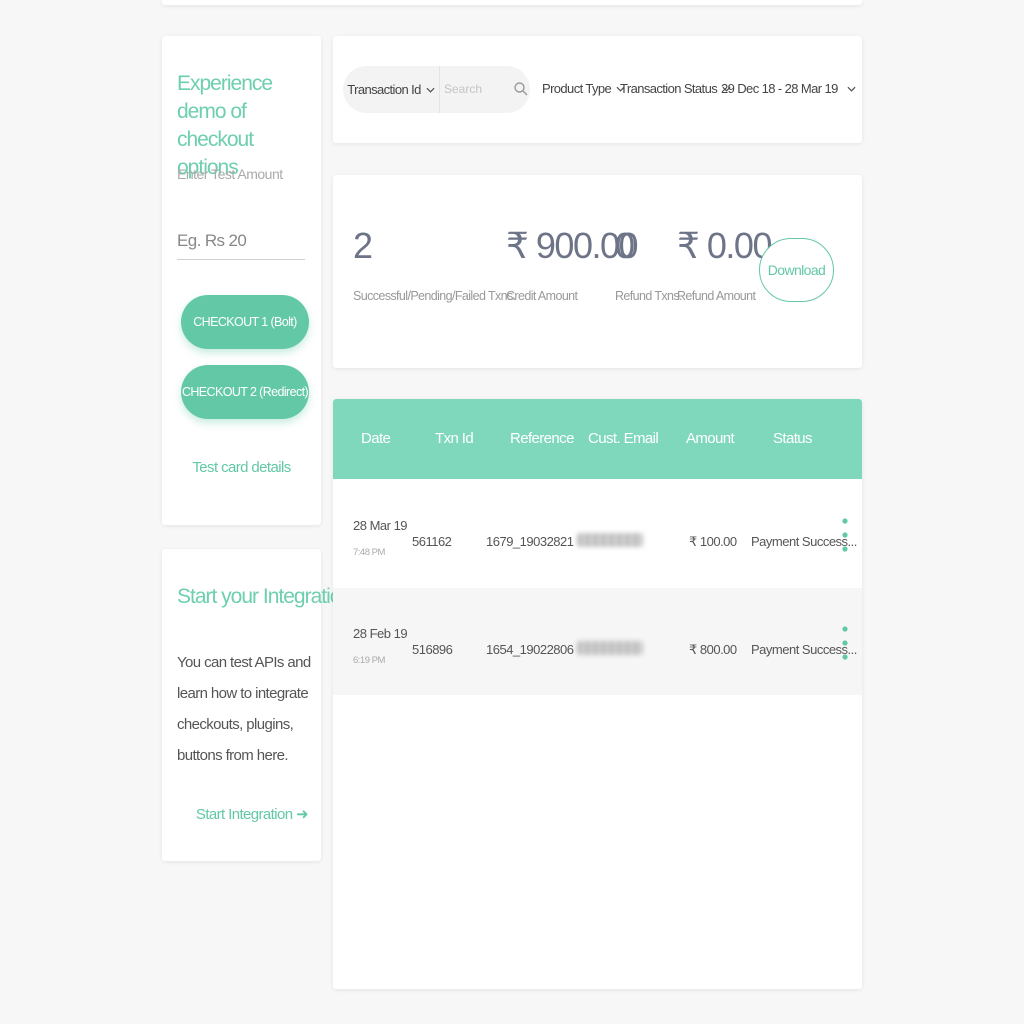 This screenshot has height=1024, width=1024. What do you see at coordinates (380, 525) in the screenshot?
I see `row-date: 28 Mar 19` at bounding box center [380, 525].